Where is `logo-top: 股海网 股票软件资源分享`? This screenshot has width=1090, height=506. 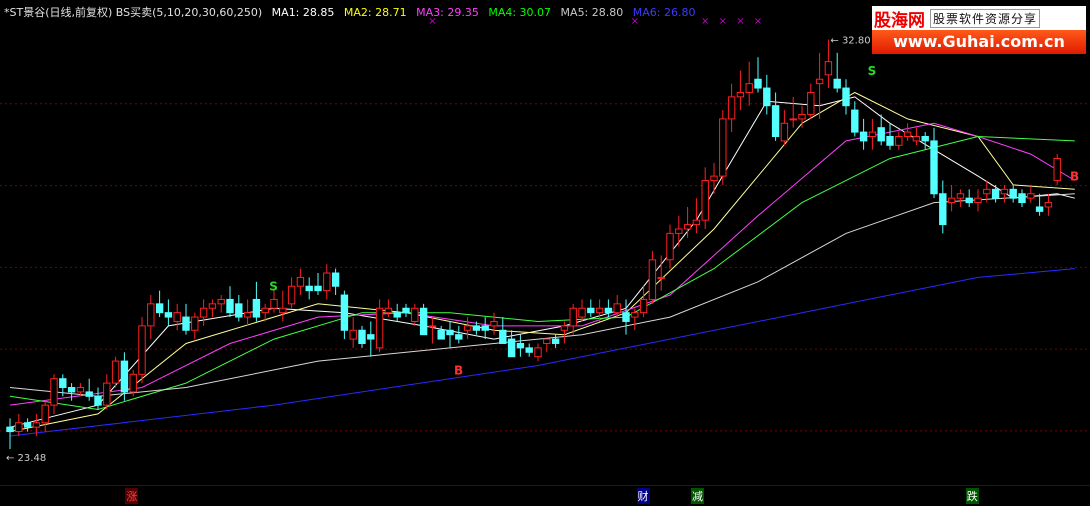 logo-top: 股海网 股票软件资源分享 is located at coordinates (979, 18).